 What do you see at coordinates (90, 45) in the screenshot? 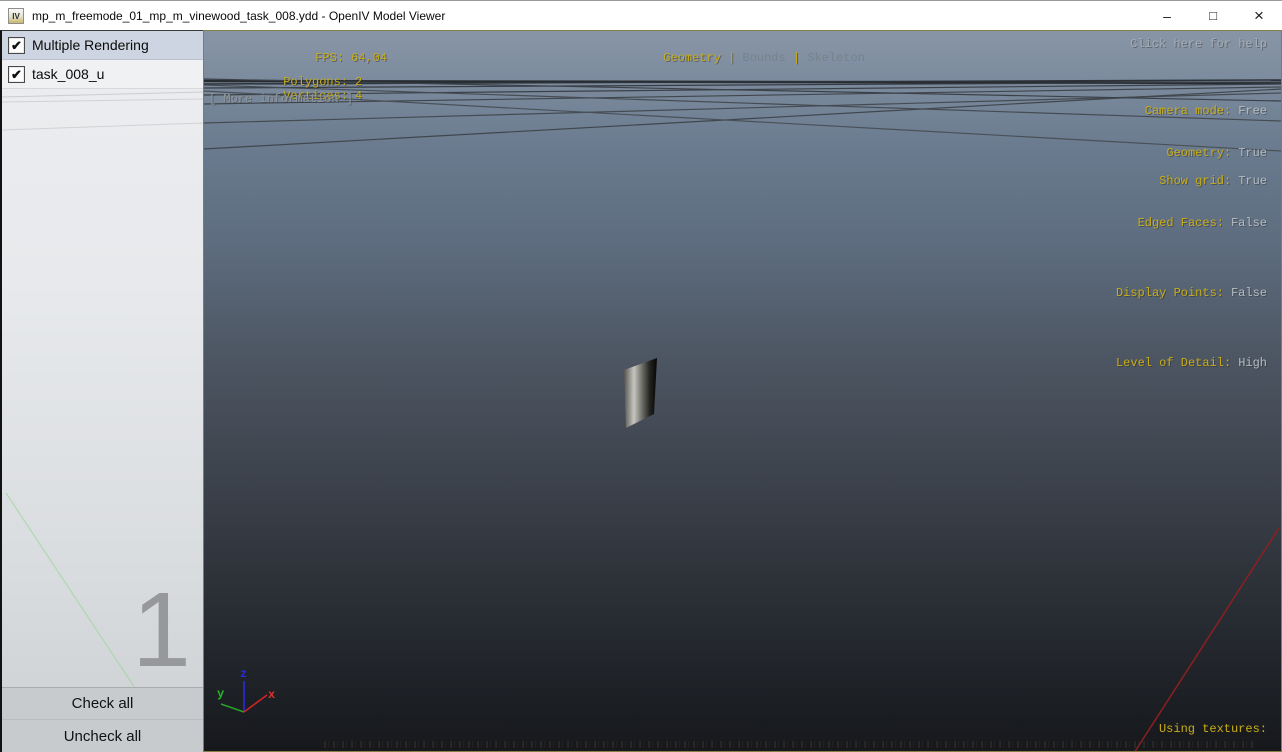
I see `list-item-label: Multiple Rendering` at bounding box center [90, 45].